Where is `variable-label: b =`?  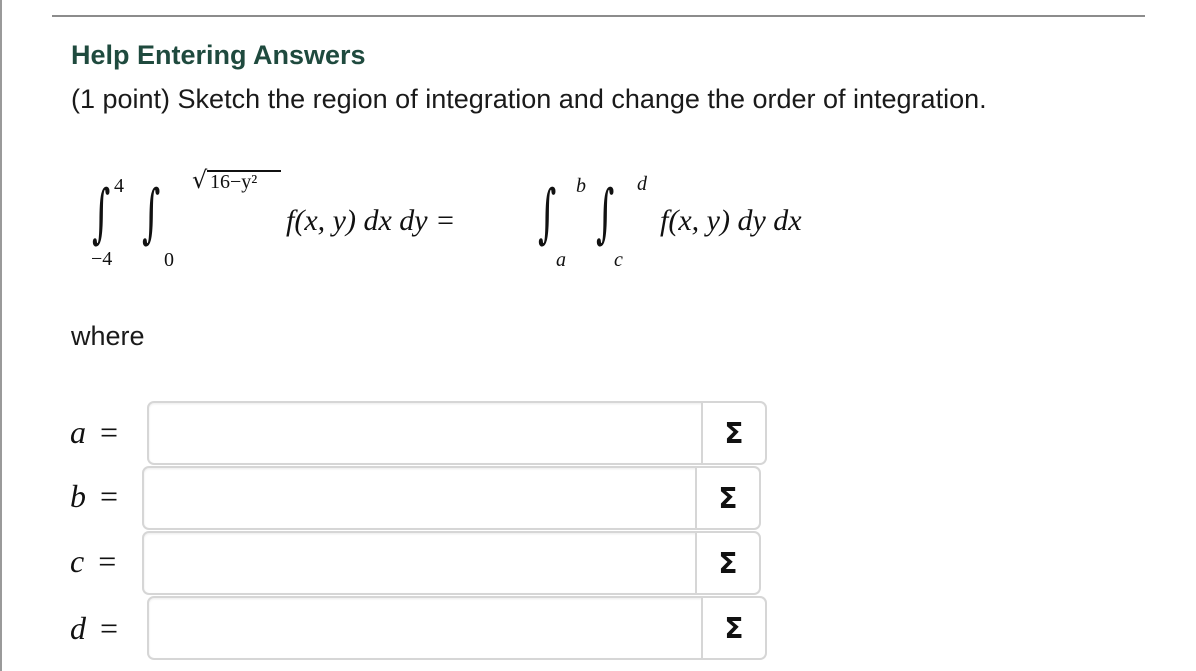 variable-label: b = is located at coordinates (94, 496).